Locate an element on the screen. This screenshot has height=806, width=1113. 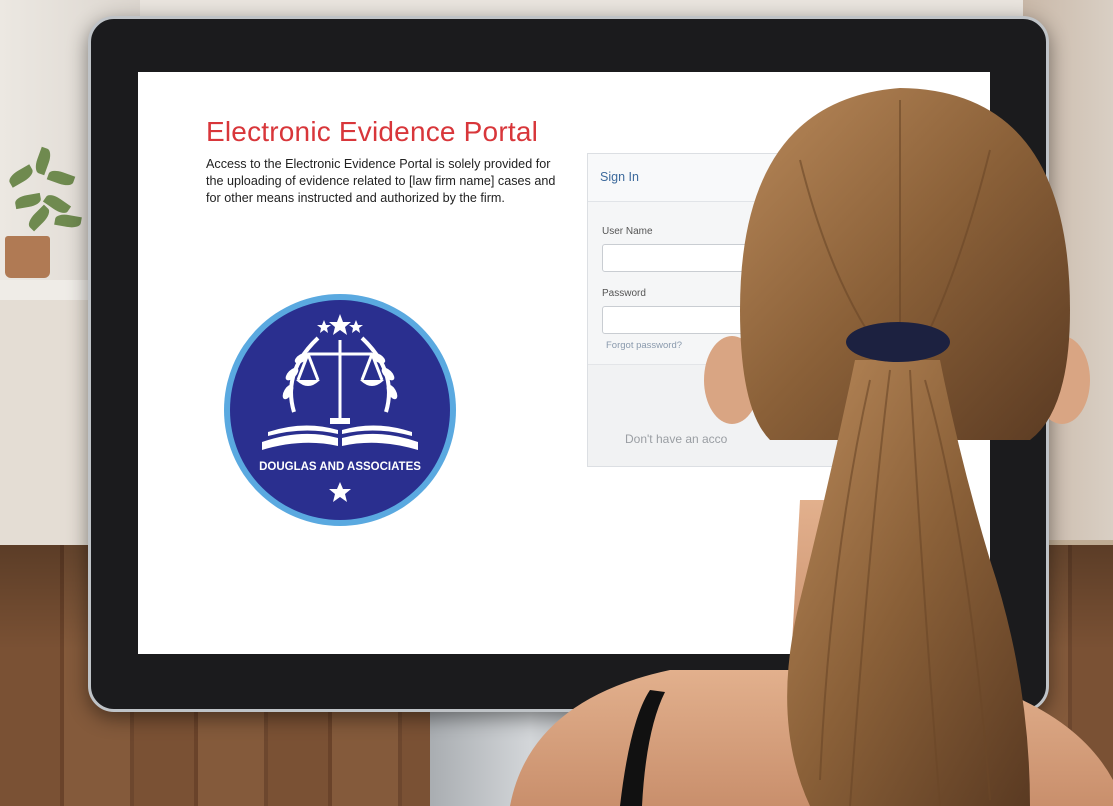
law-firm-logo: DOUGLAS AND ASSOCIATES is located at coordinates (340, 410).